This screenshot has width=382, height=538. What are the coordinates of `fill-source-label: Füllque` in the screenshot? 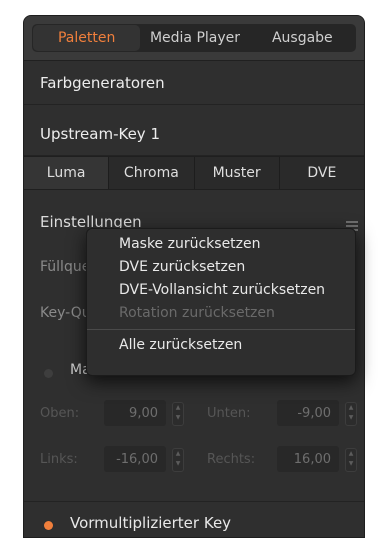 It's located at (65, 267).